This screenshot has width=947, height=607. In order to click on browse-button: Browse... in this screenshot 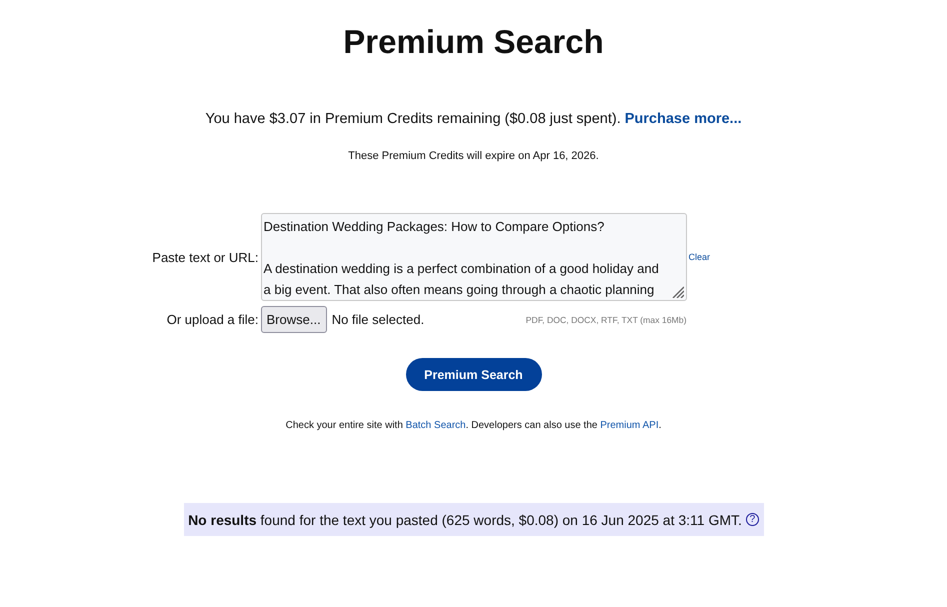, I will do `click(293, 319)`.